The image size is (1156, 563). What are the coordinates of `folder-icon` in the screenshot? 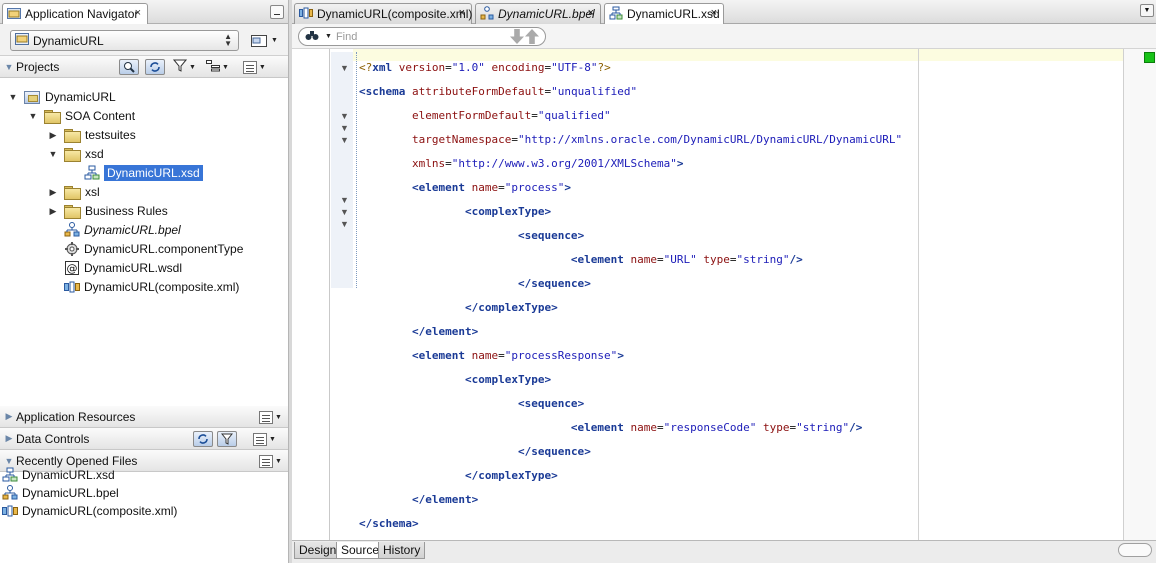 It's located at (72, 193).